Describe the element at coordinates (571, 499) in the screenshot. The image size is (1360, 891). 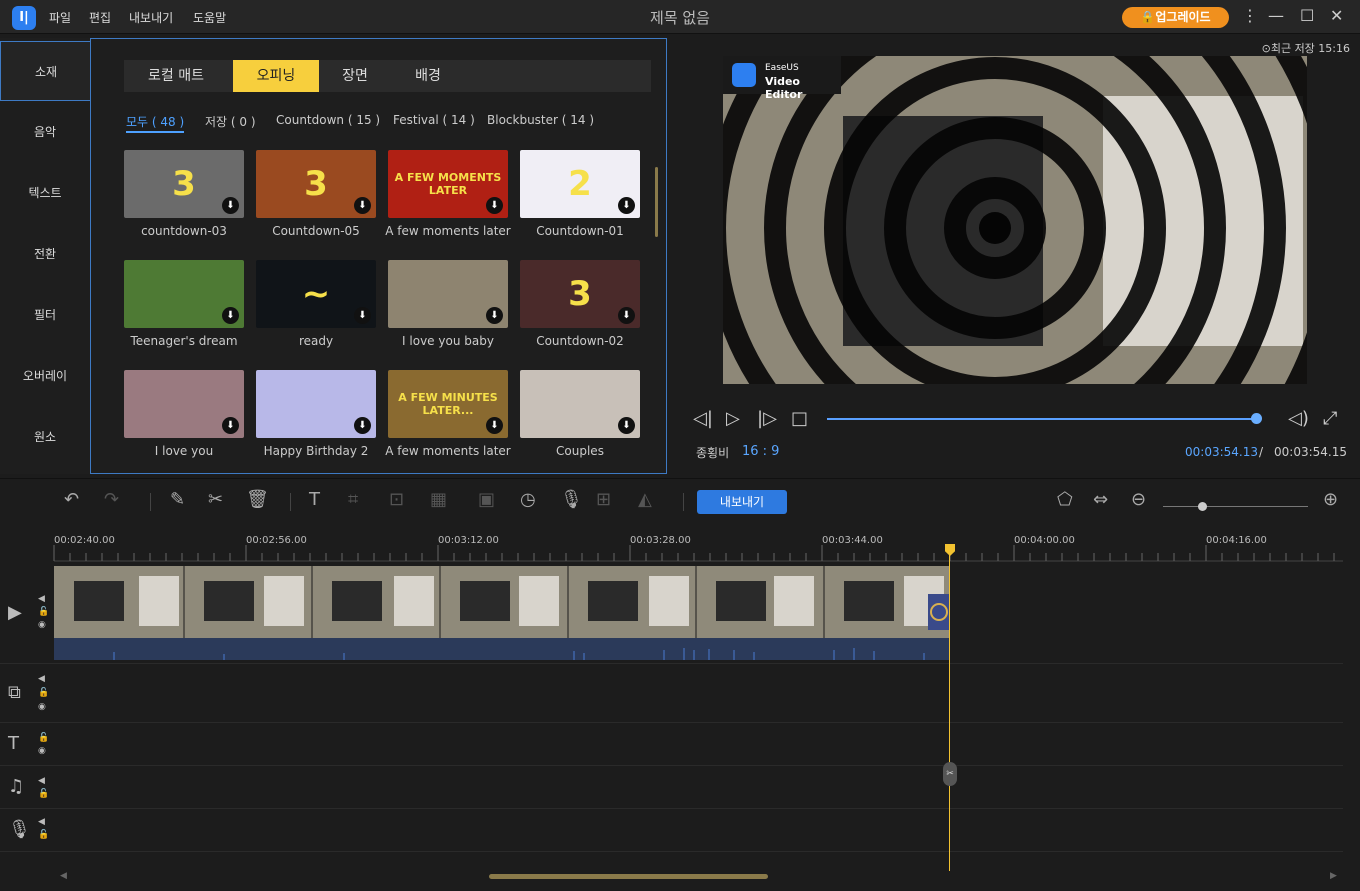
I see `microphone-icon: 🎙` at that location.